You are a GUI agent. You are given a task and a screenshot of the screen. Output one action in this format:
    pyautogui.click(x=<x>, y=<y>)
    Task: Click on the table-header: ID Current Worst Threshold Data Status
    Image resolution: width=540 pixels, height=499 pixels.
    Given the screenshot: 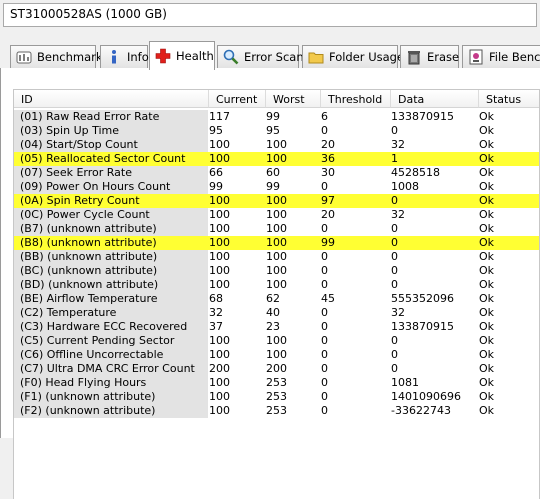 What is the action you would take?
    pyautogui.click(x=276, y=99)
    